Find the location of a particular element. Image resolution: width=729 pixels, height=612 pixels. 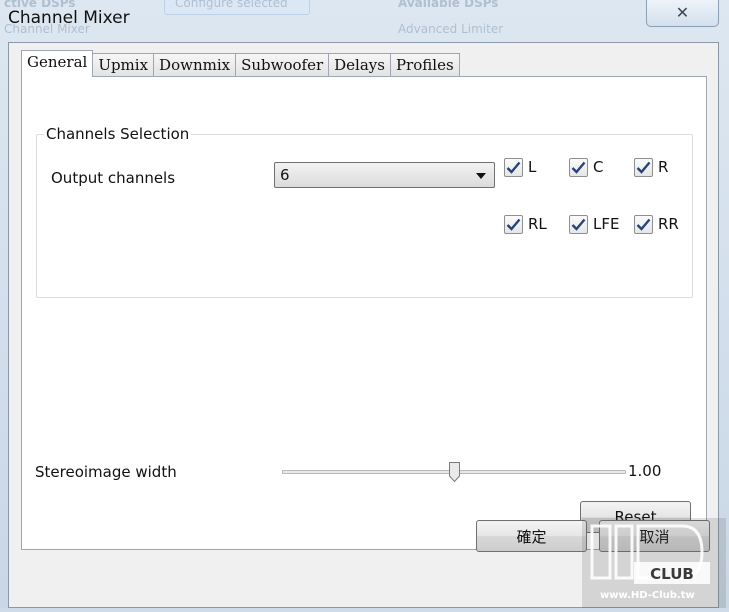

close-icon: ✕ is located at coordinates (682, 12).